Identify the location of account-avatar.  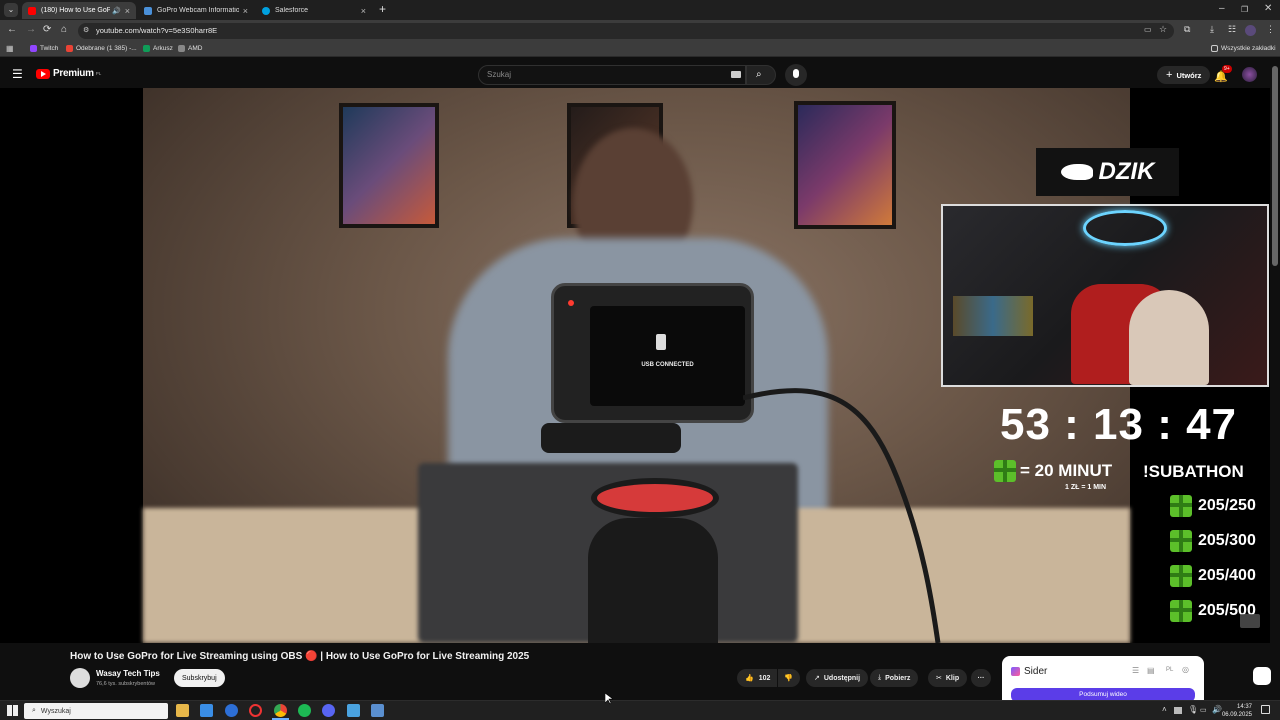
(1249, 74).